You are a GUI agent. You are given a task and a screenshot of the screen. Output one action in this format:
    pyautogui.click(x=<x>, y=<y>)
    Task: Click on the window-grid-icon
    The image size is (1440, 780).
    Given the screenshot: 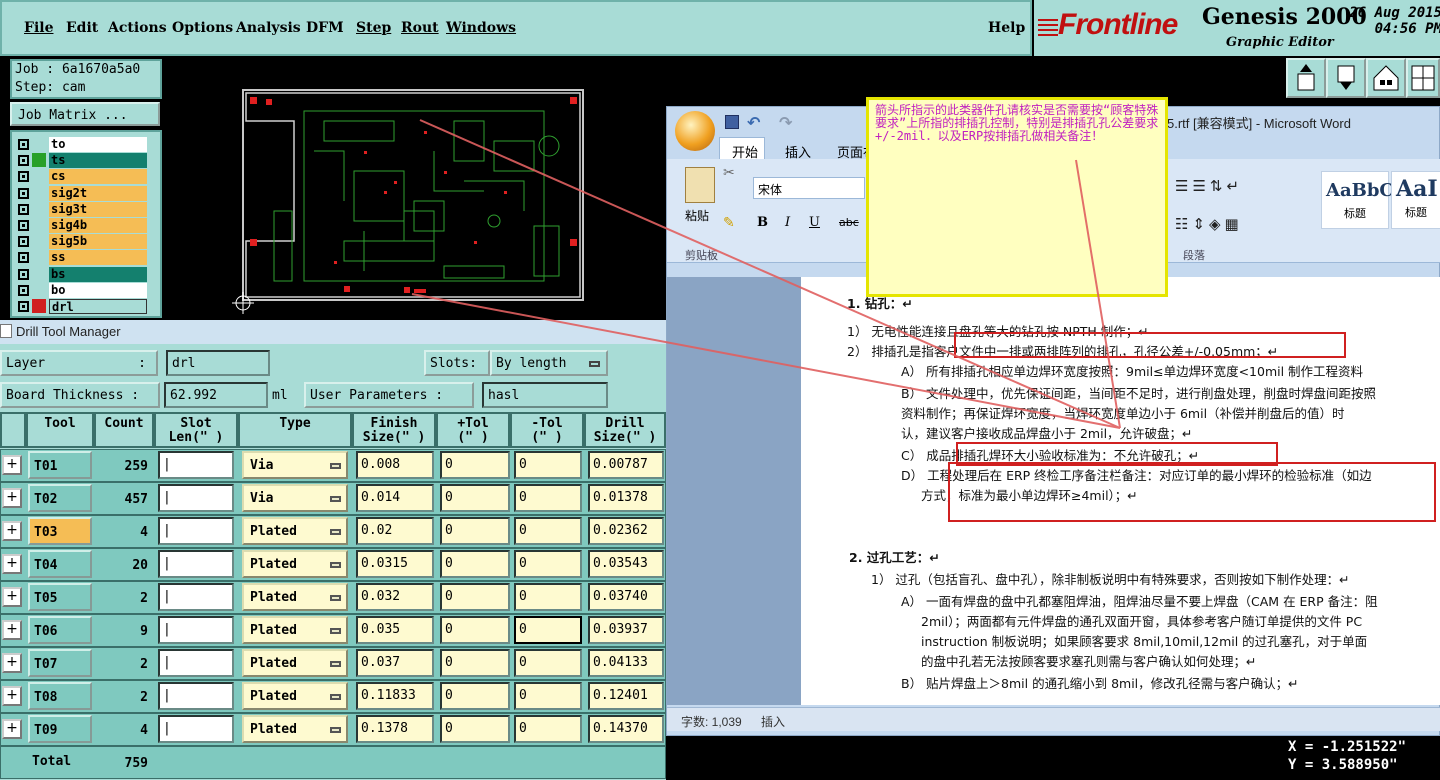 What is the action you would take?
    pyautogui.click(x=1423, y=78)
    